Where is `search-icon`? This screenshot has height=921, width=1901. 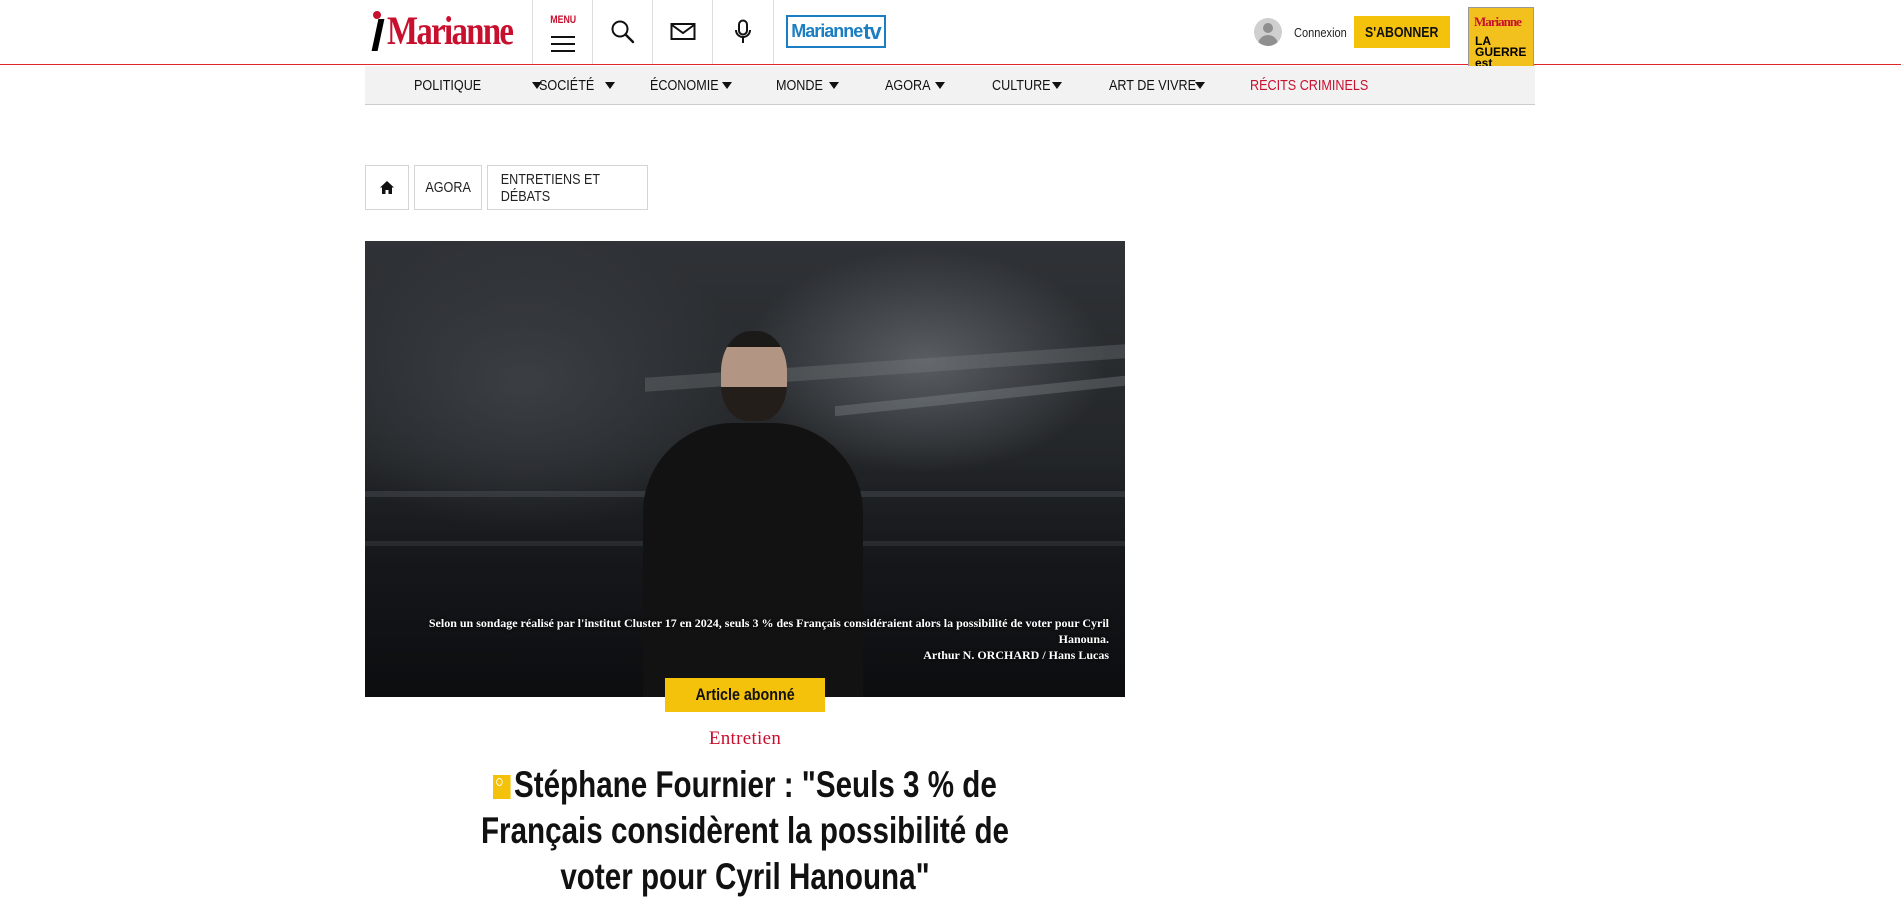 search-icon is located at coordinates (623, 32).